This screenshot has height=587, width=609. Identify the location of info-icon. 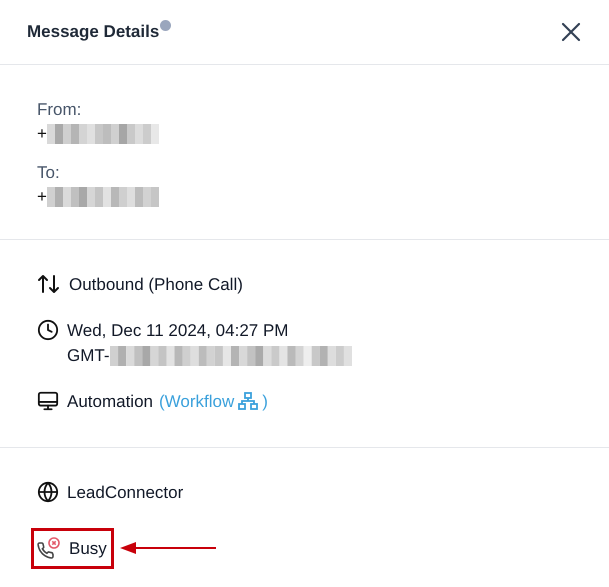
(166, 26).